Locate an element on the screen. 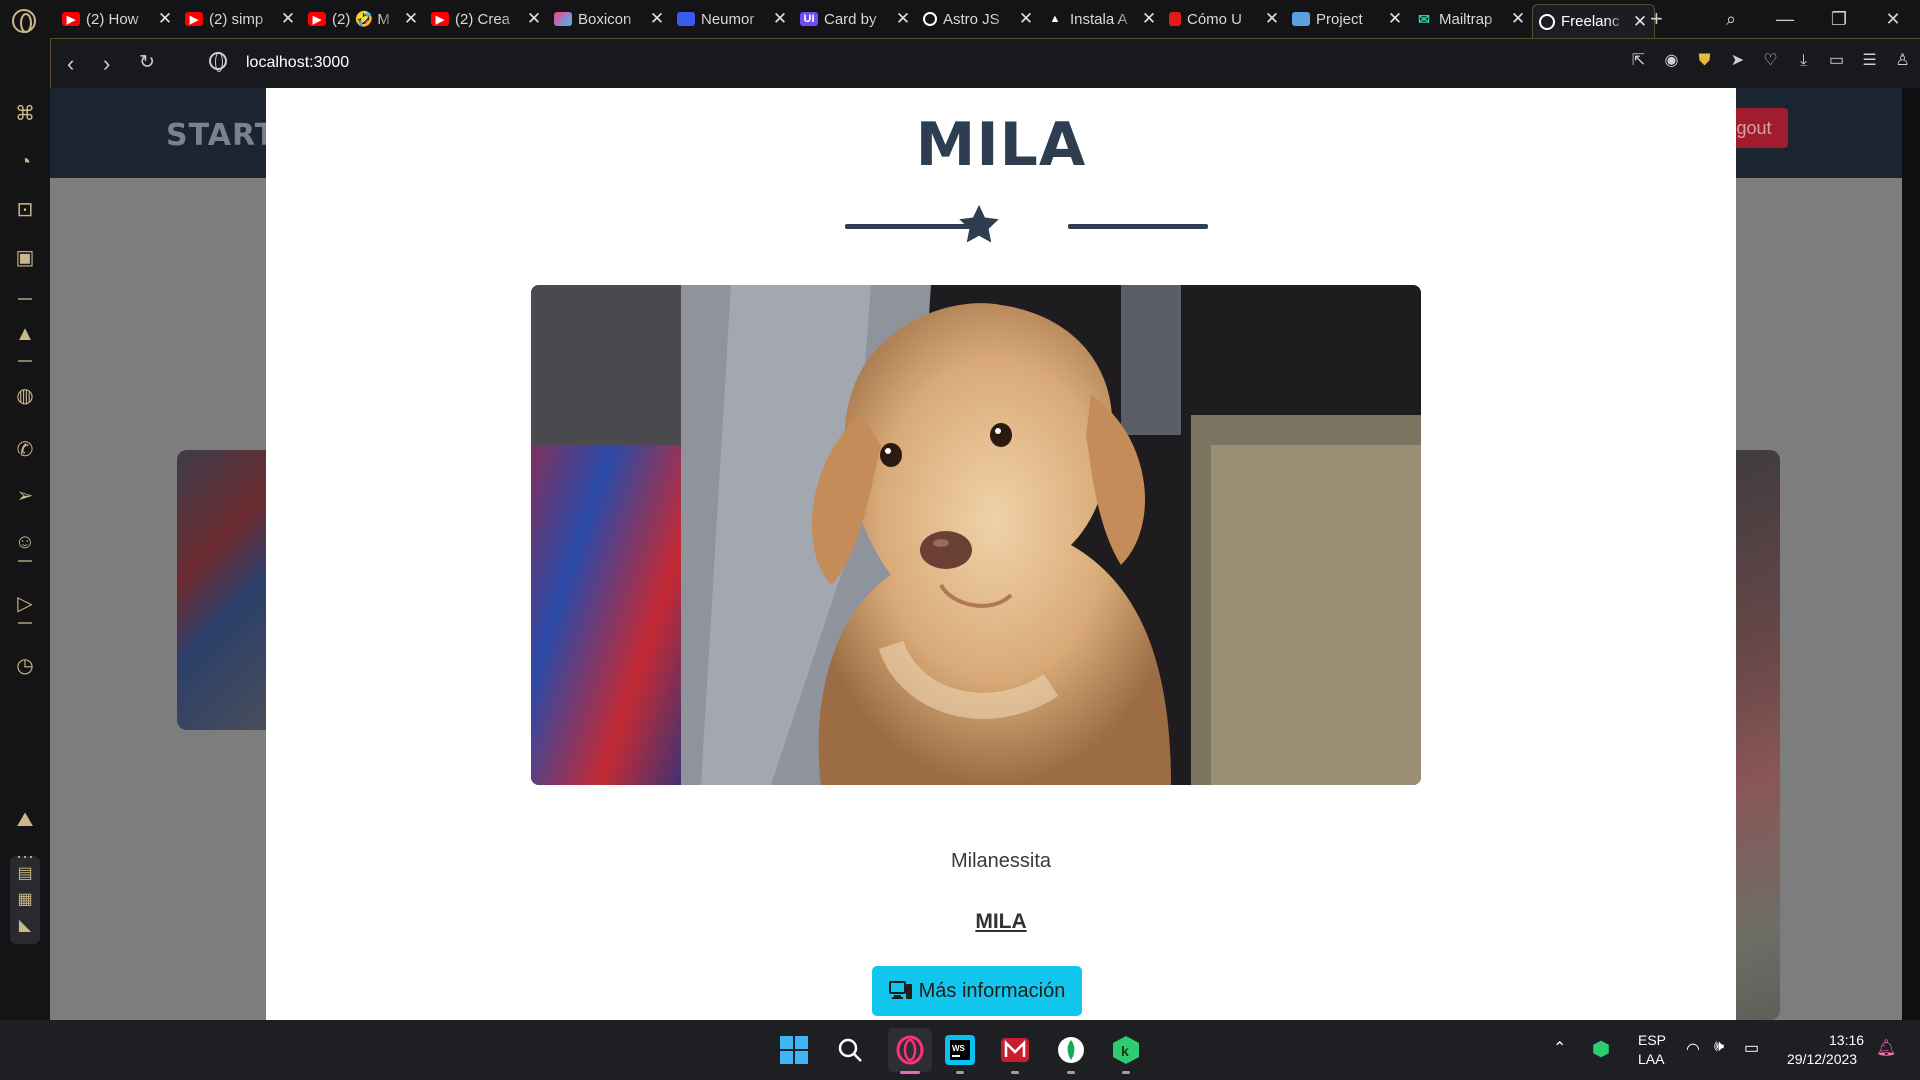 The height and width of the screenshot is (1080, 1920). network-limiter-icon: ◣ is located at coordinates (25, 926).